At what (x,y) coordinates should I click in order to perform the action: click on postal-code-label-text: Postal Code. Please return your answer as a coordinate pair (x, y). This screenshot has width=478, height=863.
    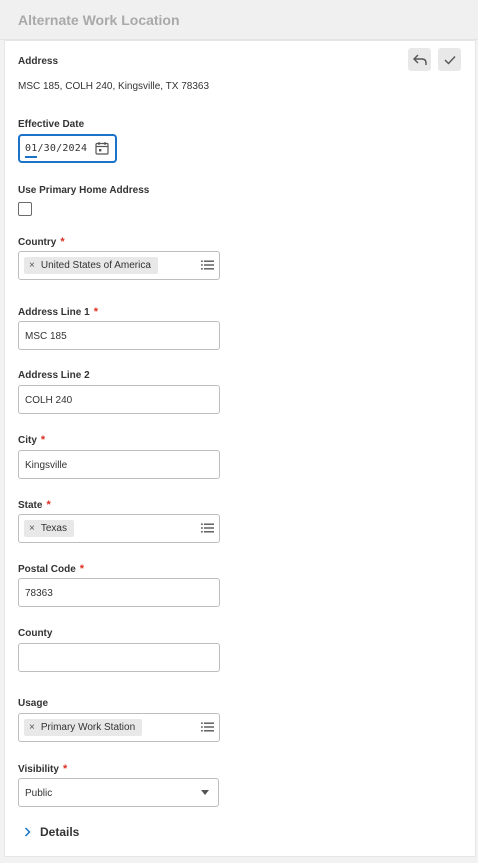
    Looking at the image, I should click on (47, 569).